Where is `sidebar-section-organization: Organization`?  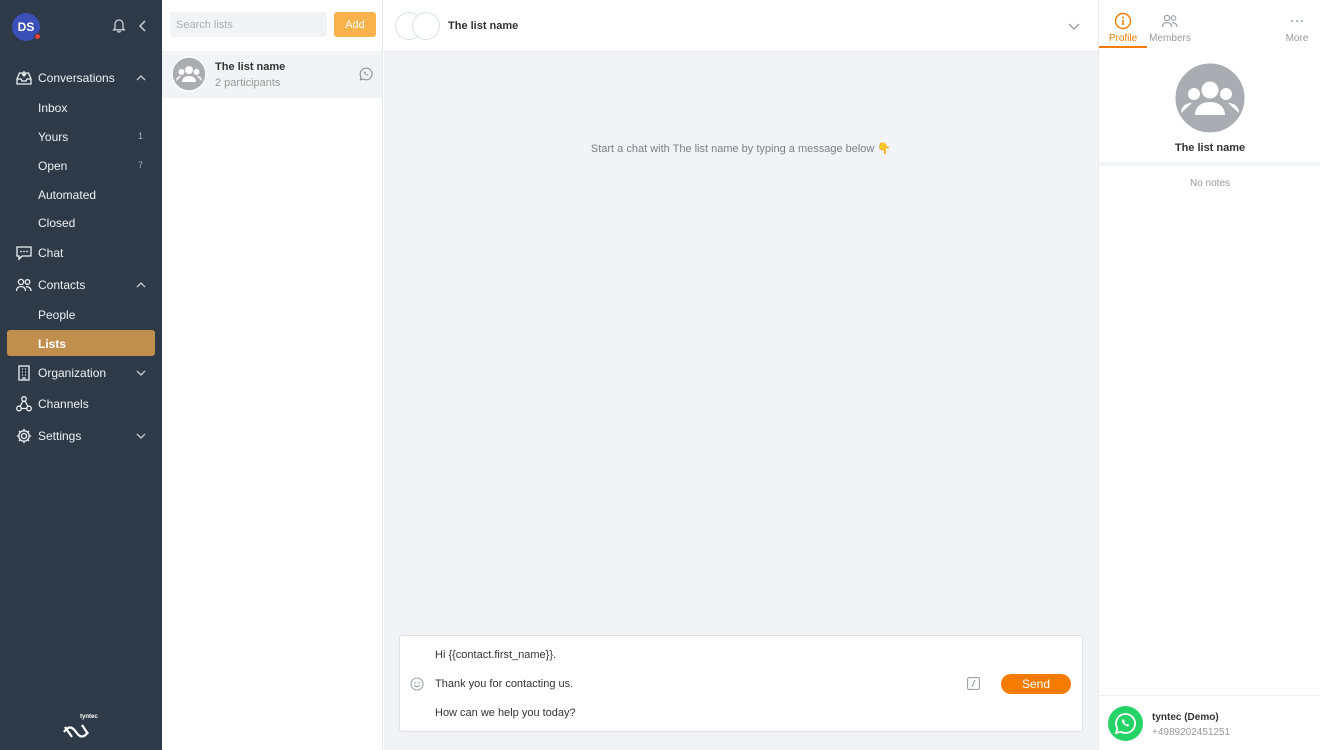 sidebar-section-organization: Organization is located at coordinates (81, 373).